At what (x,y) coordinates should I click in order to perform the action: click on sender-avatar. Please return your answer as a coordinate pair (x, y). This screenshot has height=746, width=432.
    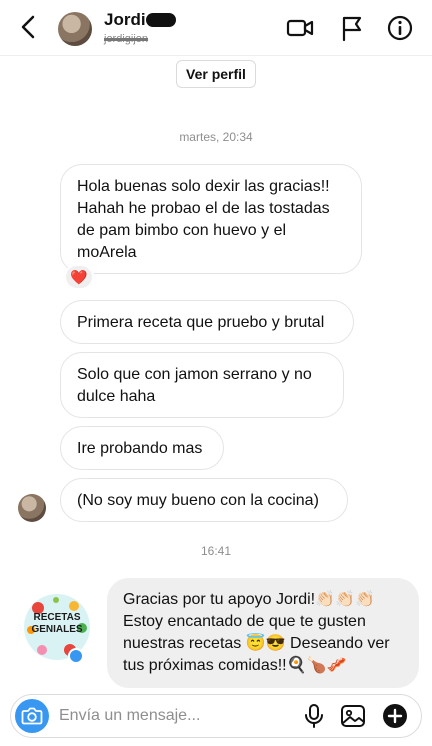
    Looking at the image, I should click on (32, 508).